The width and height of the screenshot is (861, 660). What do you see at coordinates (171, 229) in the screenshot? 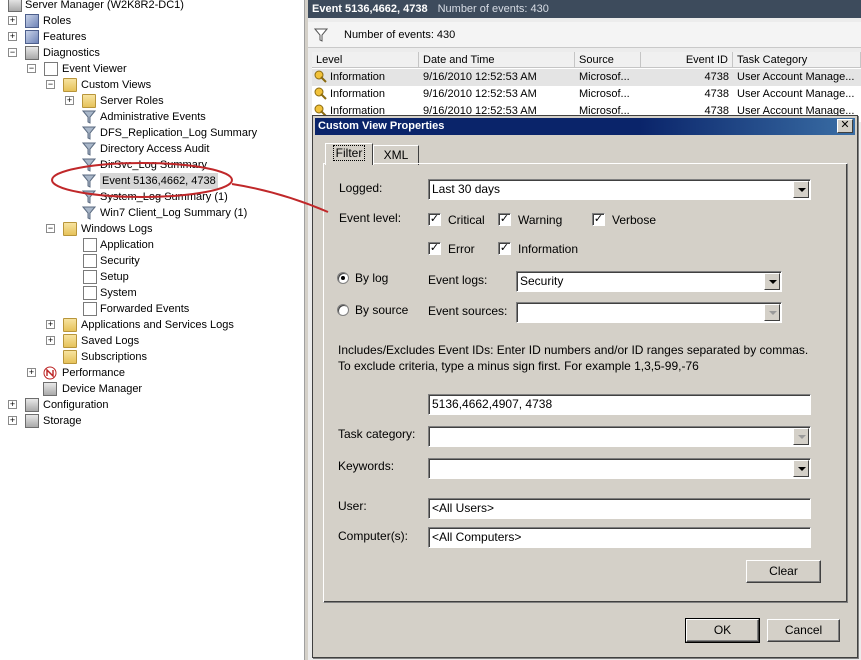
I see `tree-item-windows-logs: − Windows Logs` at bounding box center [171, 229].